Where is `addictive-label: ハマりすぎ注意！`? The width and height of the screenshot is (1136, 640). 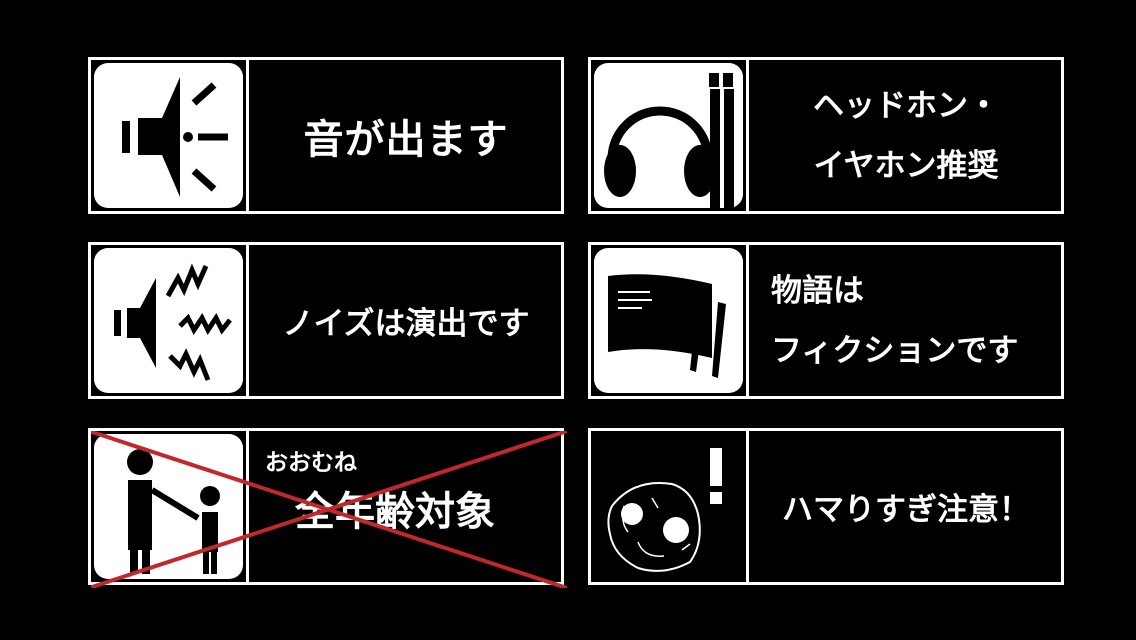 addictive-label: ハマりすぎ注意！ is located at coordinates (906, 510).